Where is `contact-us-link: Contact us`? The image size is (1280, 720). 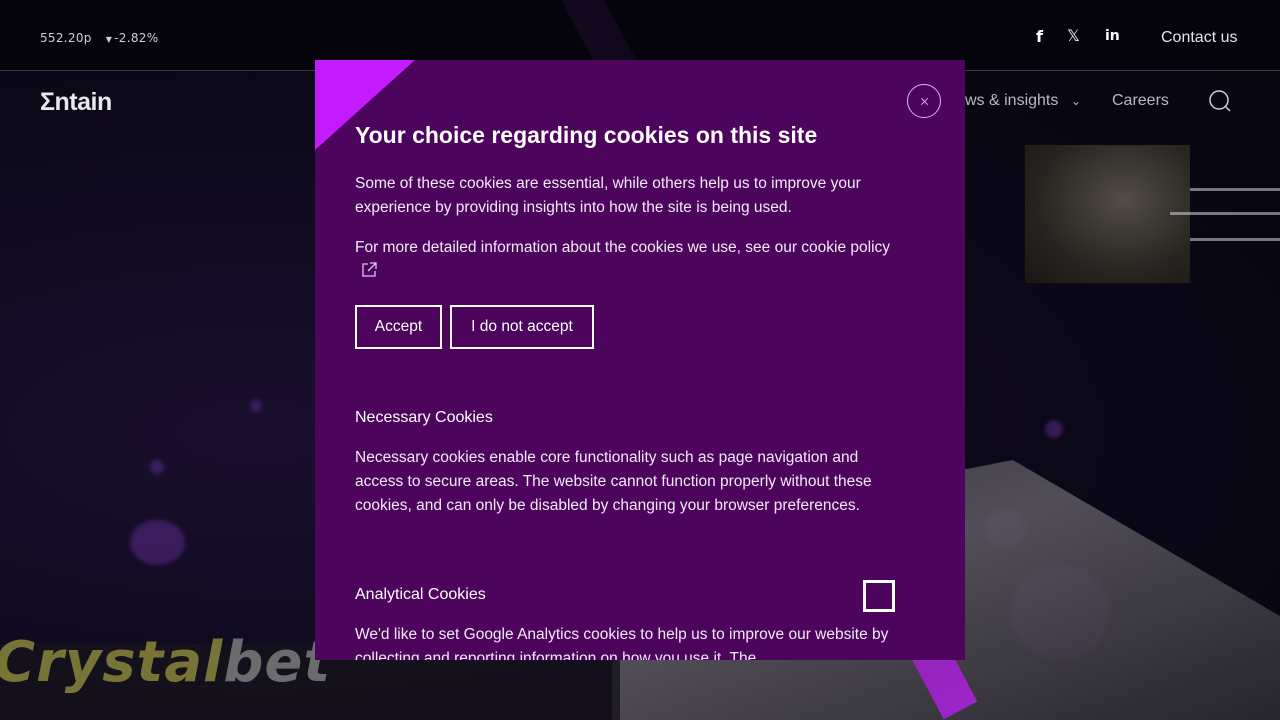
contact-us-link: Contact us is located at coordinates (1199, 38).